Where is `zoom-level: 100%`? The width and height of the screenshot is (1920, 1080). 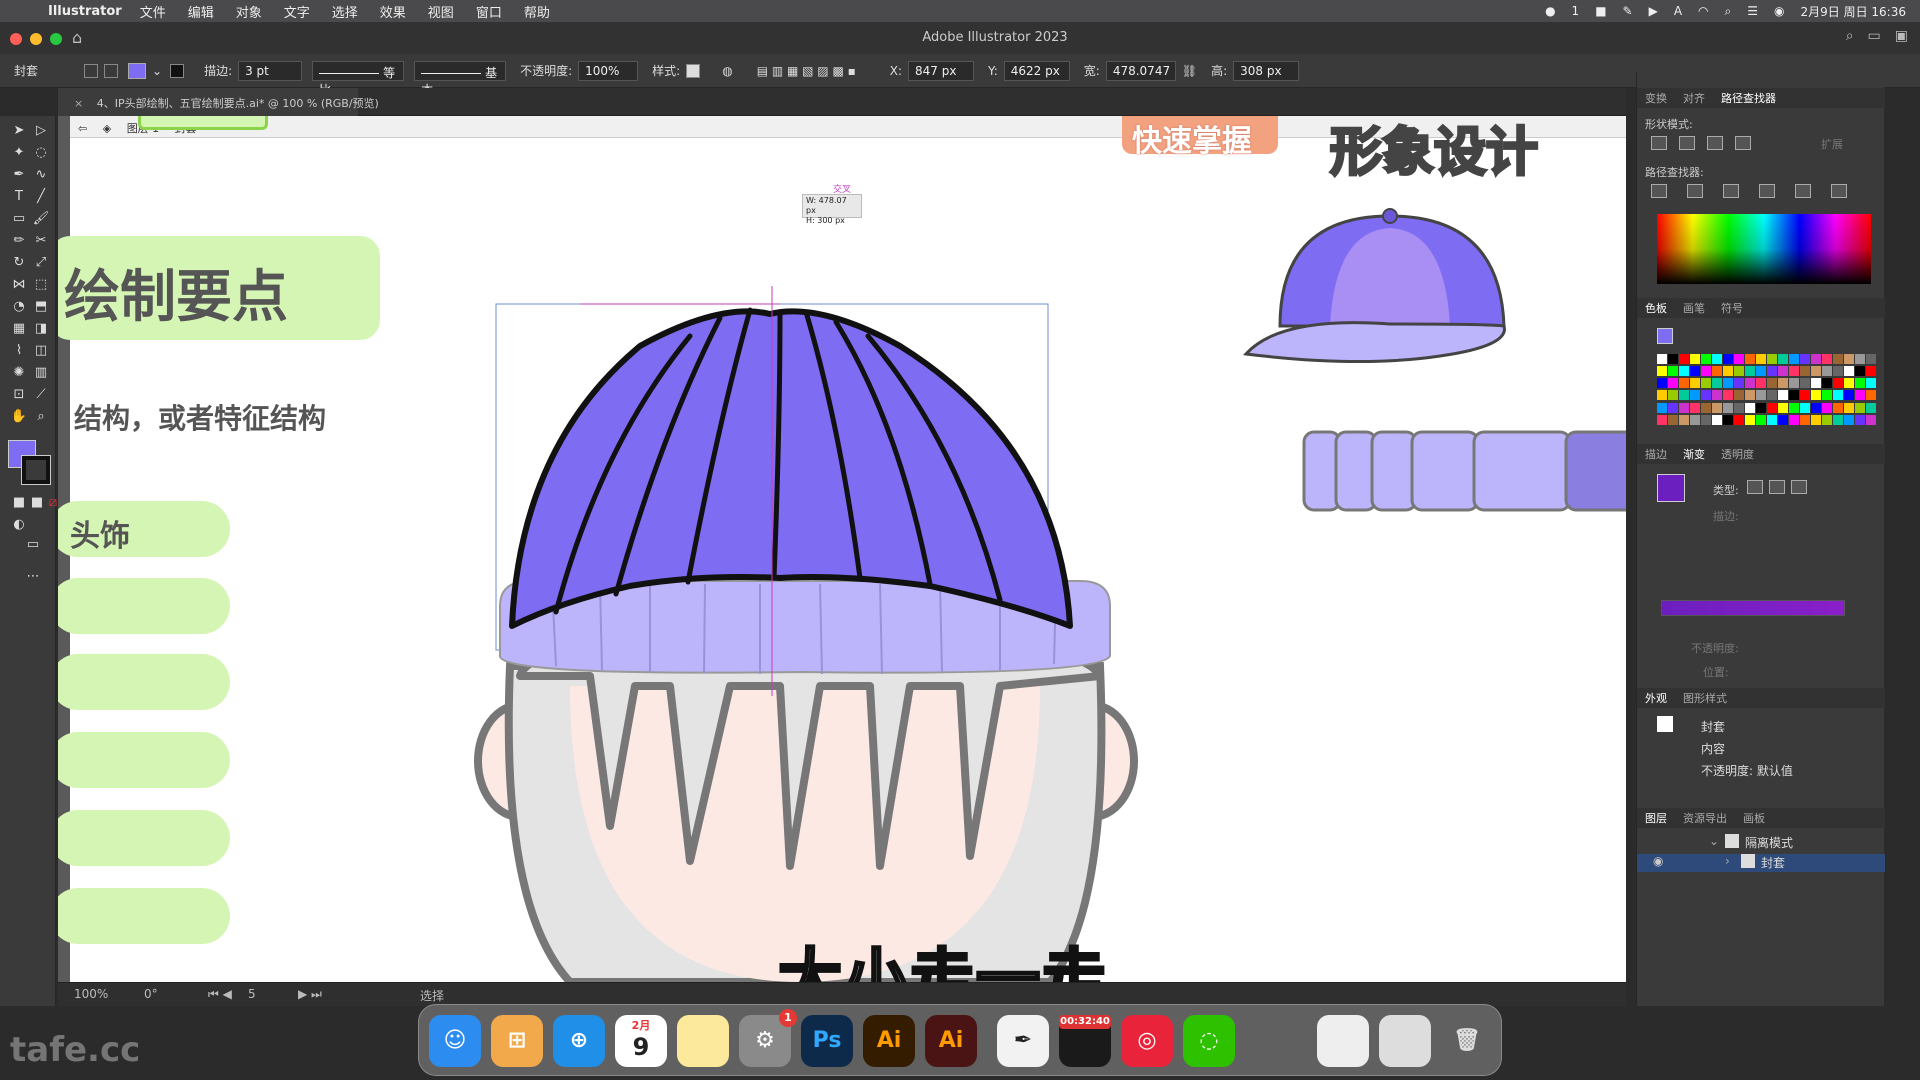
zoom-level: 100% is located at coordinates (91, 994).